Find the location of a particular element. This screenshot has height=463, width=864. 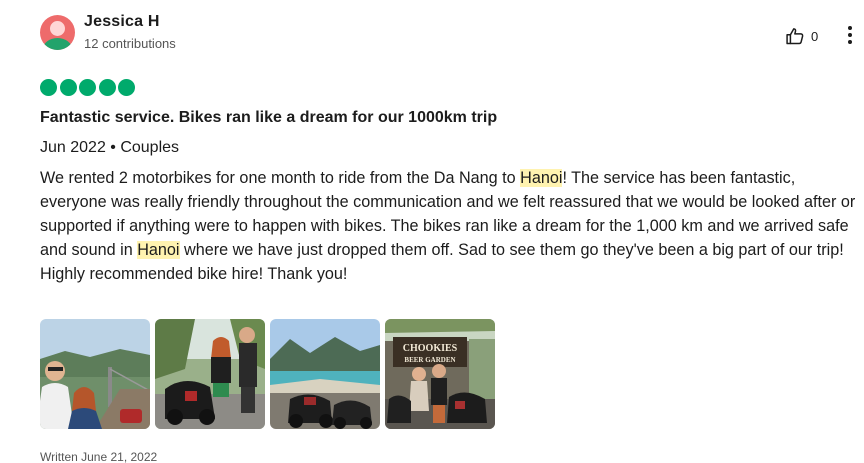

sign-chookies: CHOOKIES is located at coordinates (430, 348).